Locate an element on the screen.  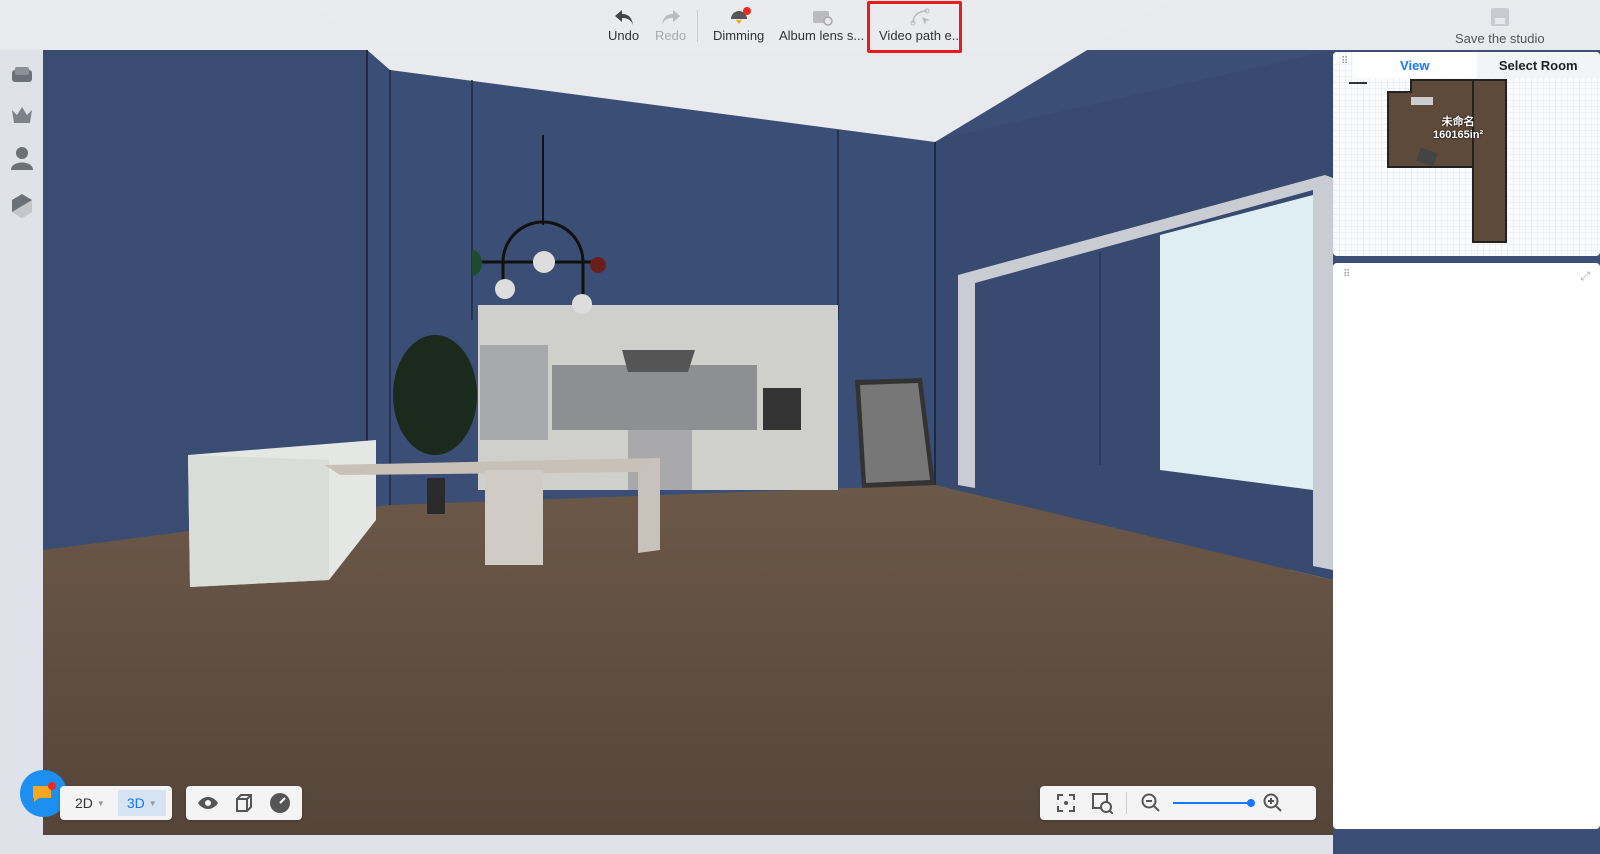
cube-icon is located at coordinates (244, 803).